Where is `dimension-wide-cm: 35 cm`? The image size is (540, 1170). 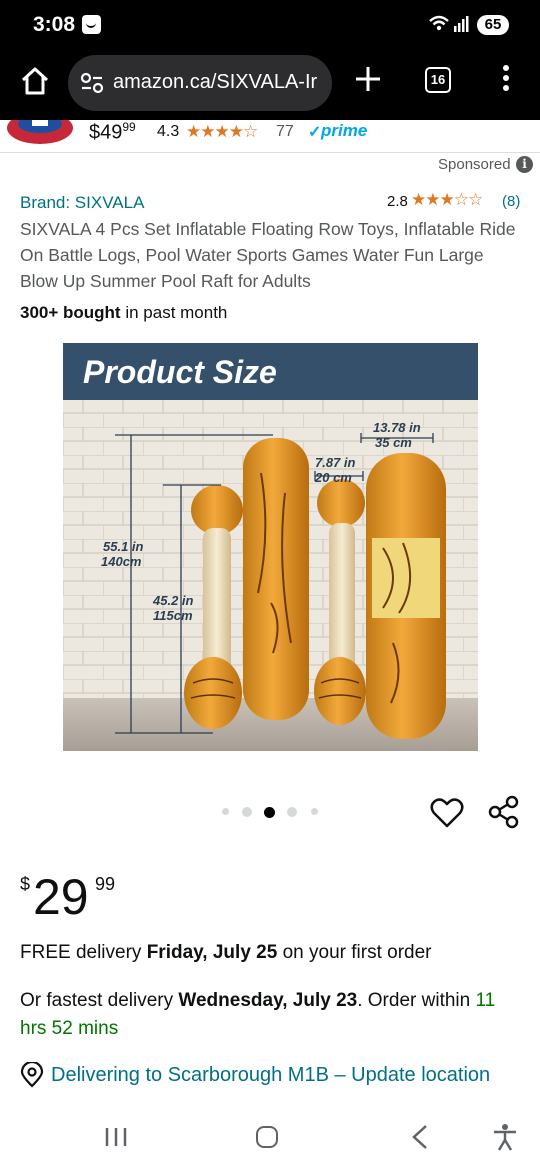 dimension-wide-cm: 35 cm is located at coordinates (393, 442).